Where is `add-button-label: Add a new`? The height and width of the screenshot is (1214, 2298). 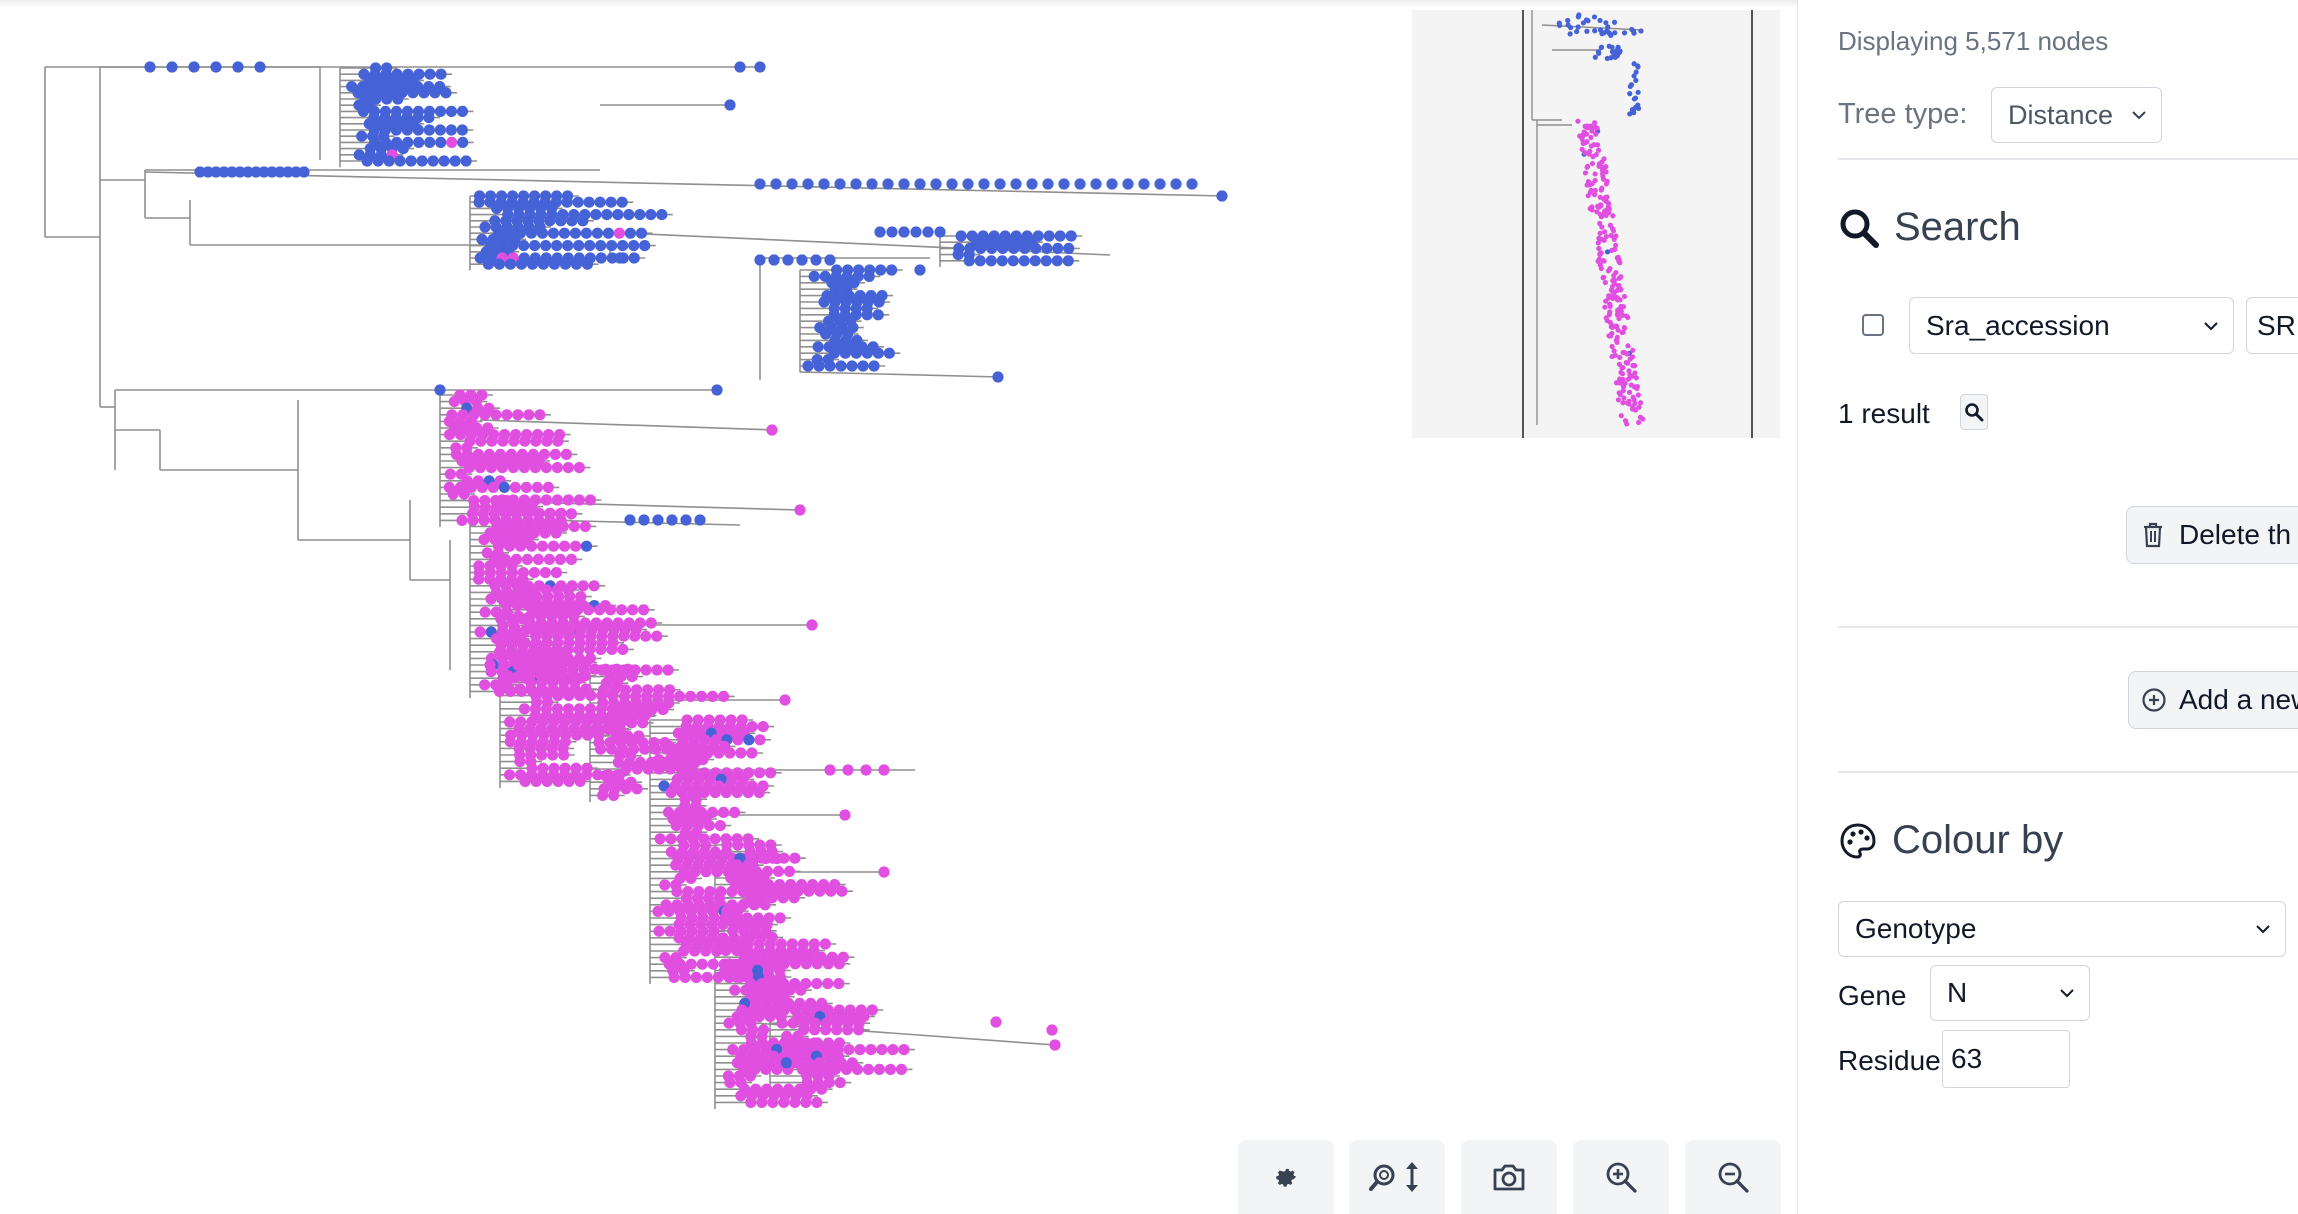
add-button-label: Add a new is located at coordinates (2238, 699).